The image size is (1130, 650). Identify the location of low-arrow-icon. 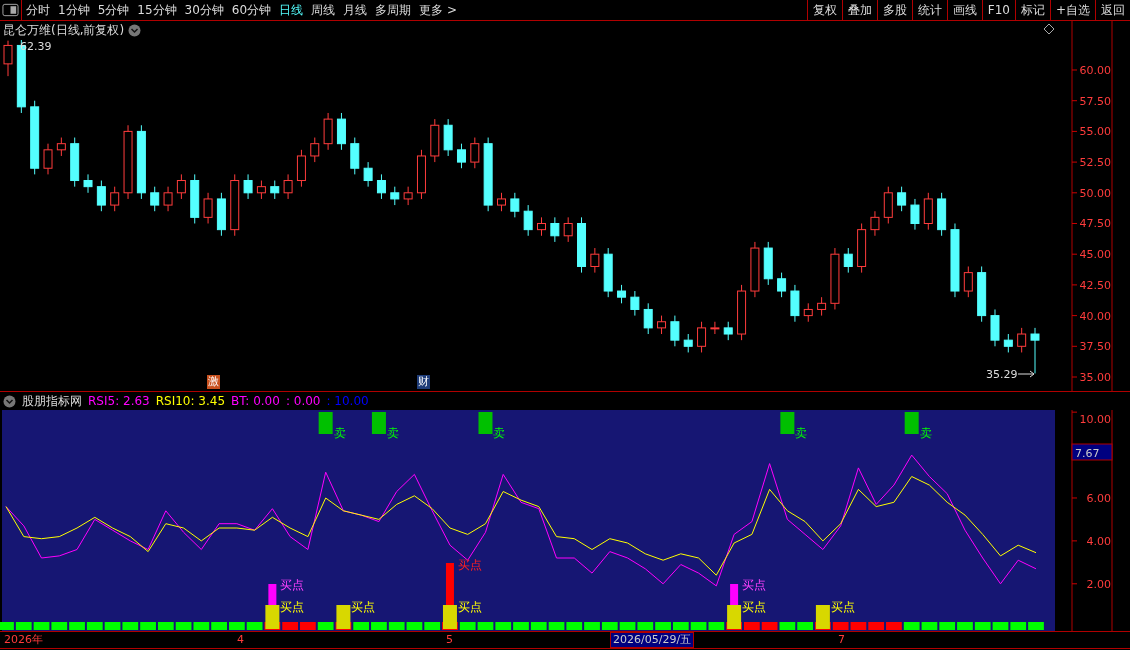
(1026, 374).